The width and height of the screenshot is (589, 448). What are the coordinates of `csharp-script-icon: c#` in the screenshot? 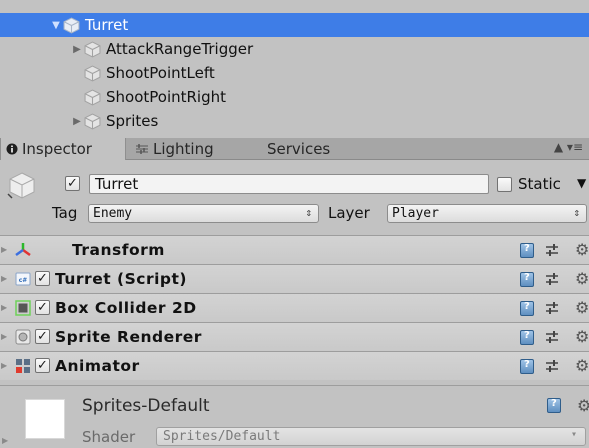 It's located at (23, 279).